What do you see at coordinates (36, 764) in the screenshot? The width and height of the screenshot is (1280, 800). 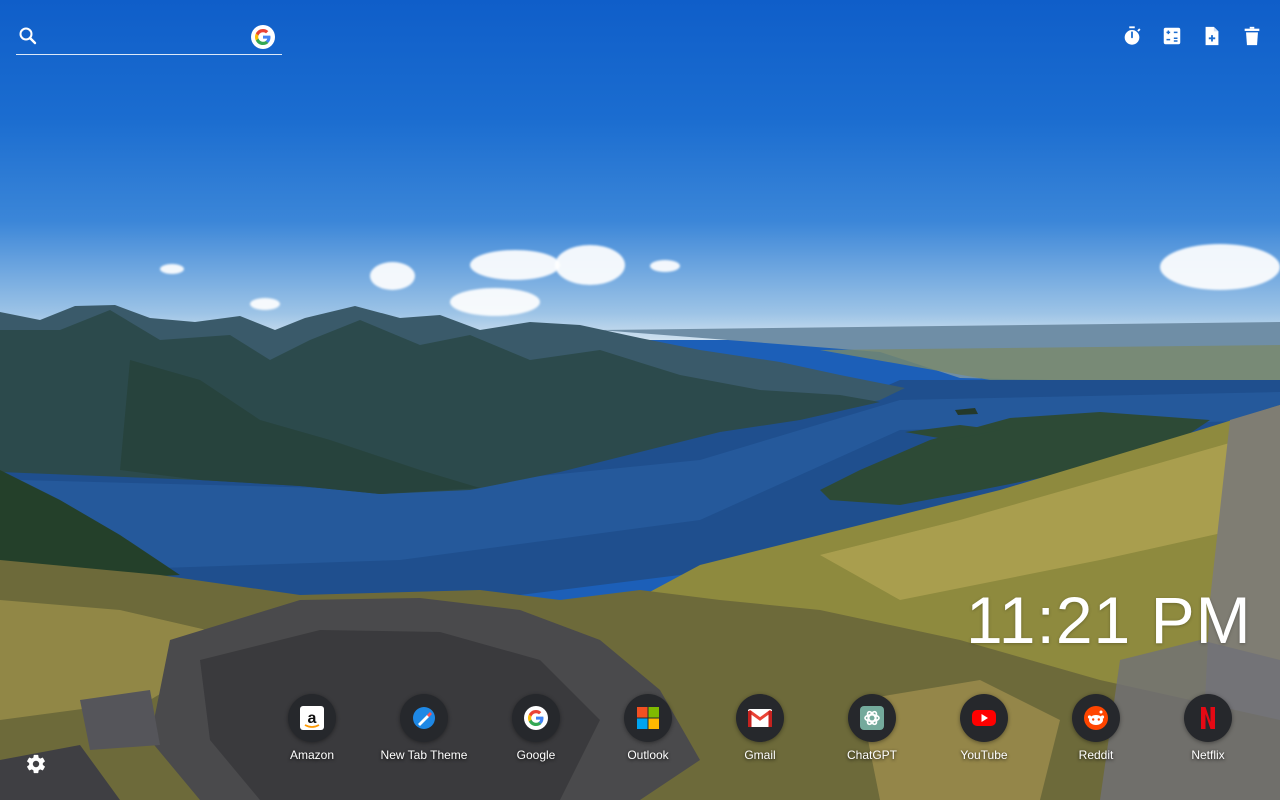 I see `gear-icon` at bounding box center [36, 764].